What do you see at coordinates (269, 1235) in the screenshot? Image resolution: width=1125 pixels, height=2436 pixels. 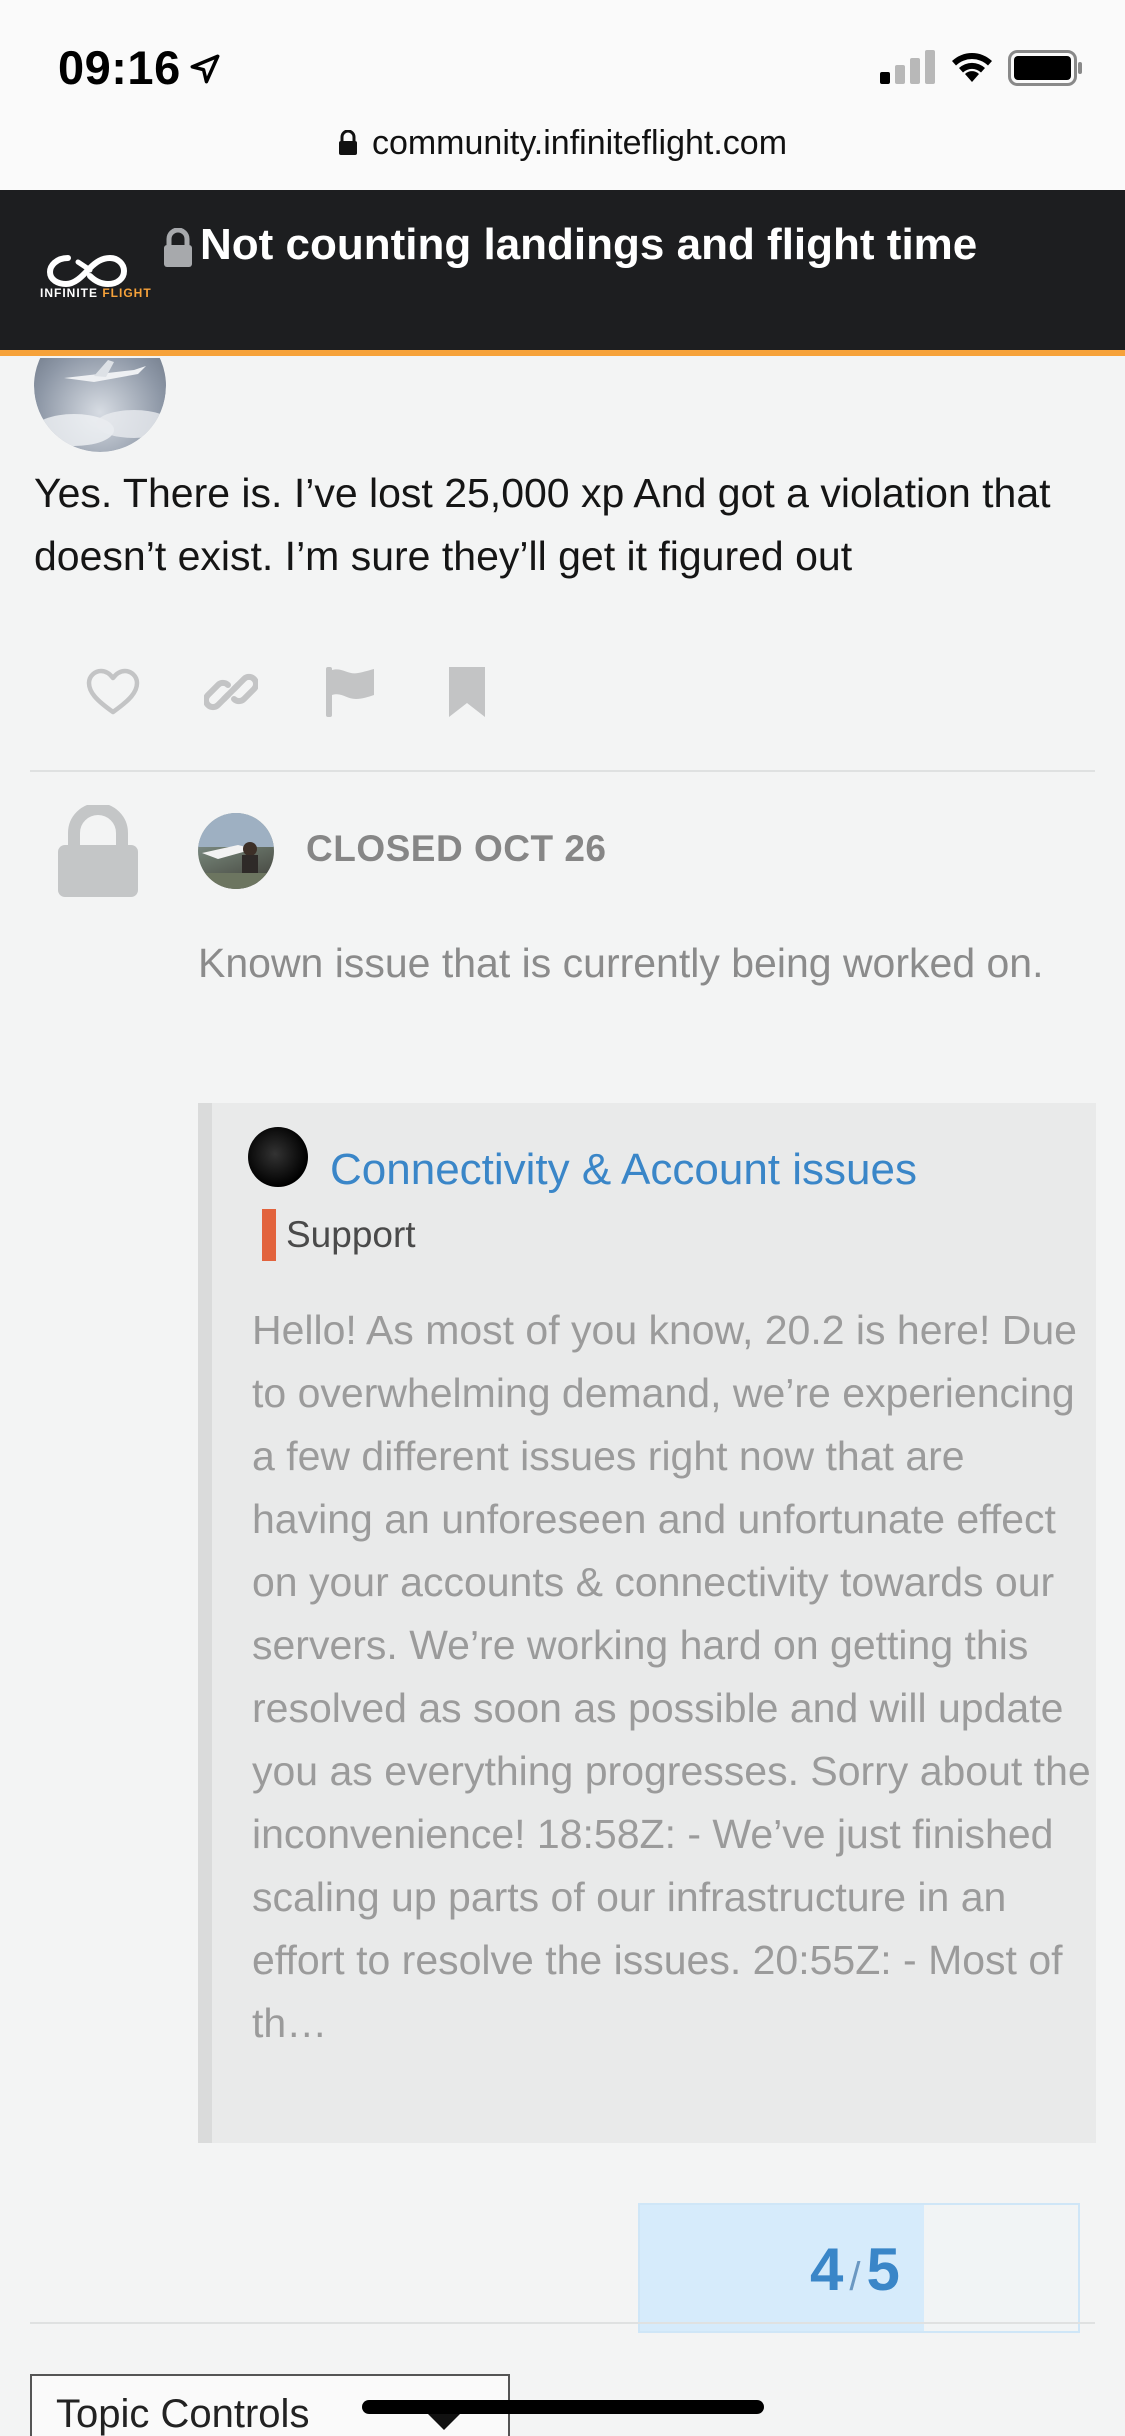 I see `category-color-bar` at bounding box center [269, 1235].